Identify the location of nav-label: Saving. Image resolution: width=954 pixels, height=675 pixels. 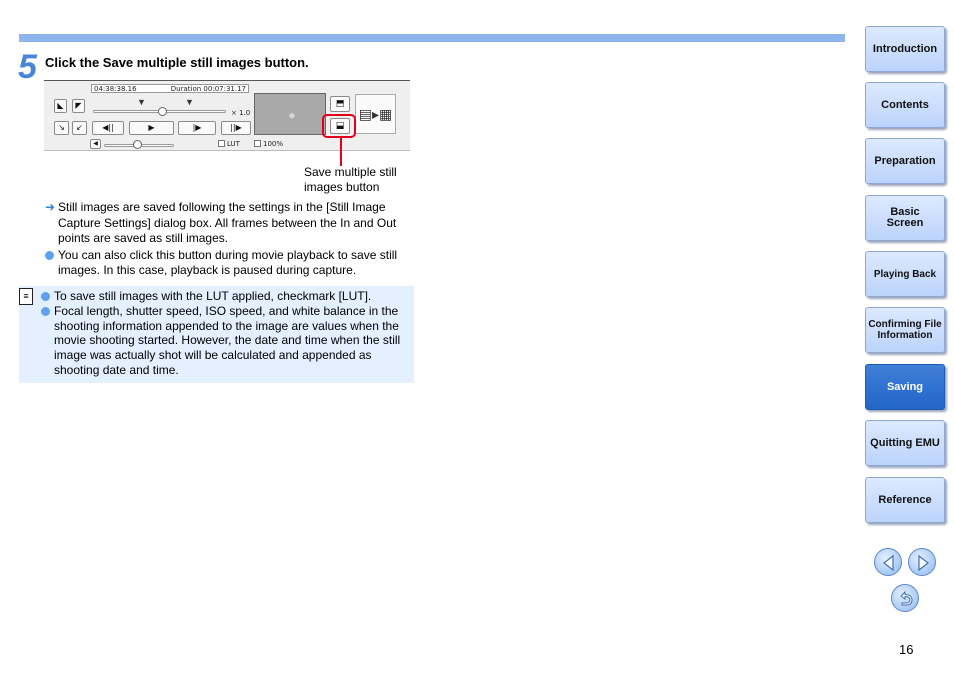
(905, 386).